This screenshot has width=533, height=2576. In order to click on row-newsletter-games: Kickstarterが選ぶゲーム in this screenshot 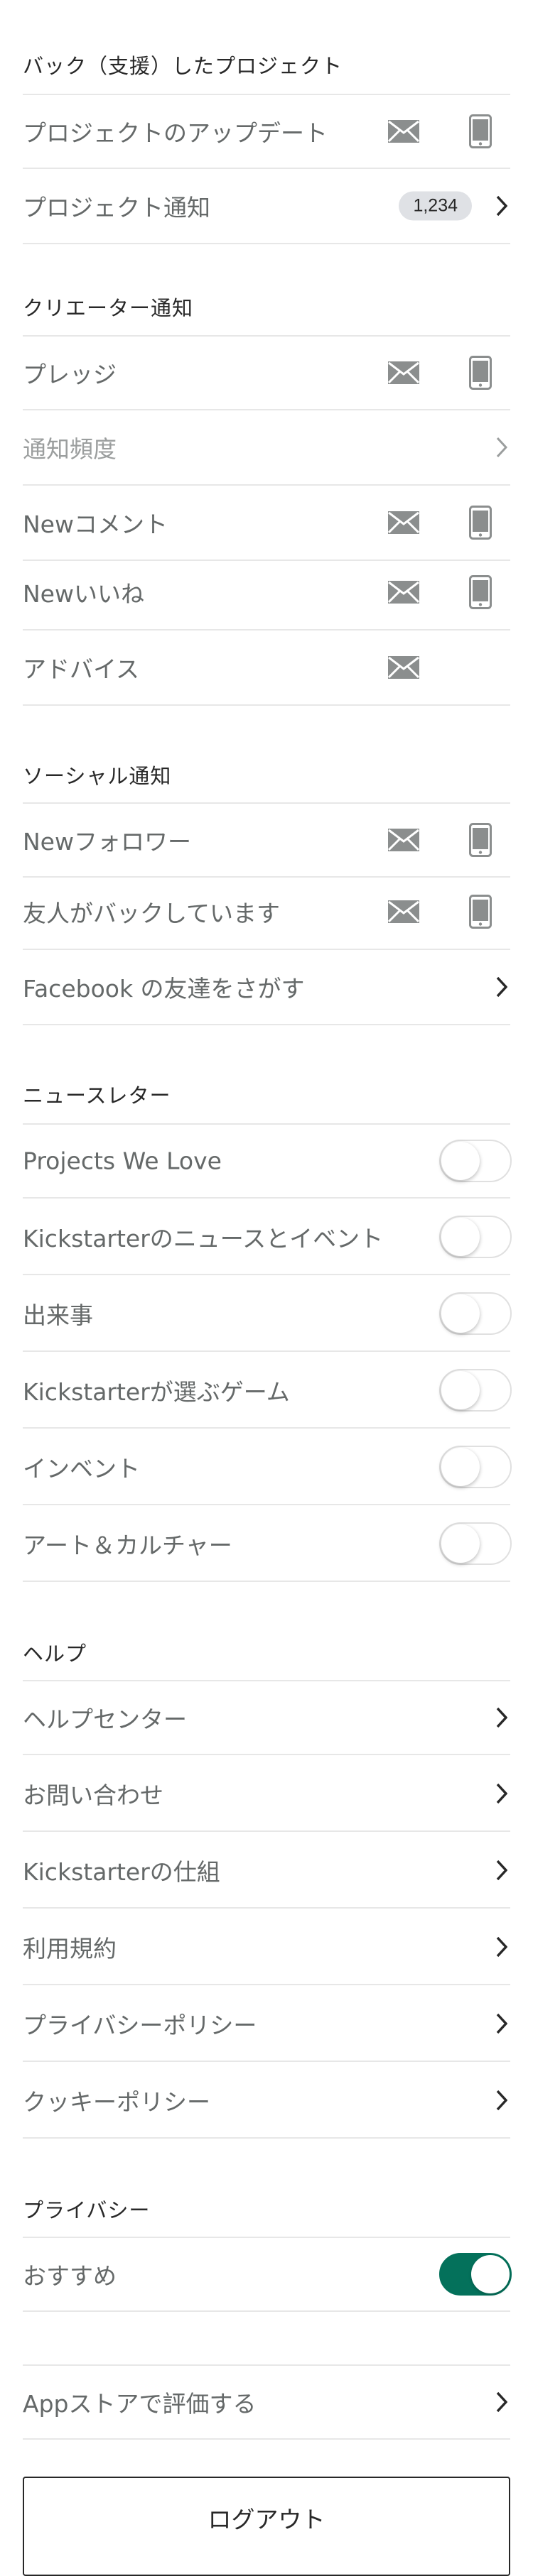, I will do `click(267, 1391)`.